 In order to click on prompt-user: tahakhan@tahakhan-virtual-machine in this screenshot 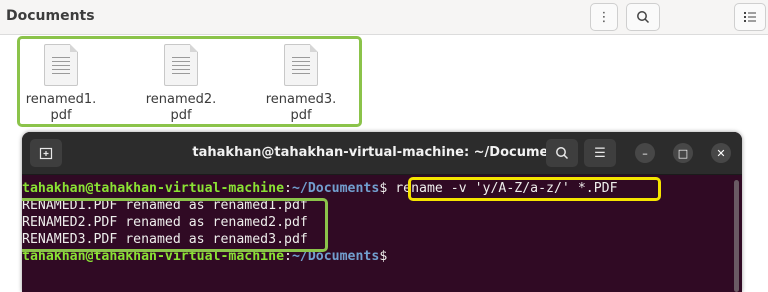, I will do `click(153, 188)`.